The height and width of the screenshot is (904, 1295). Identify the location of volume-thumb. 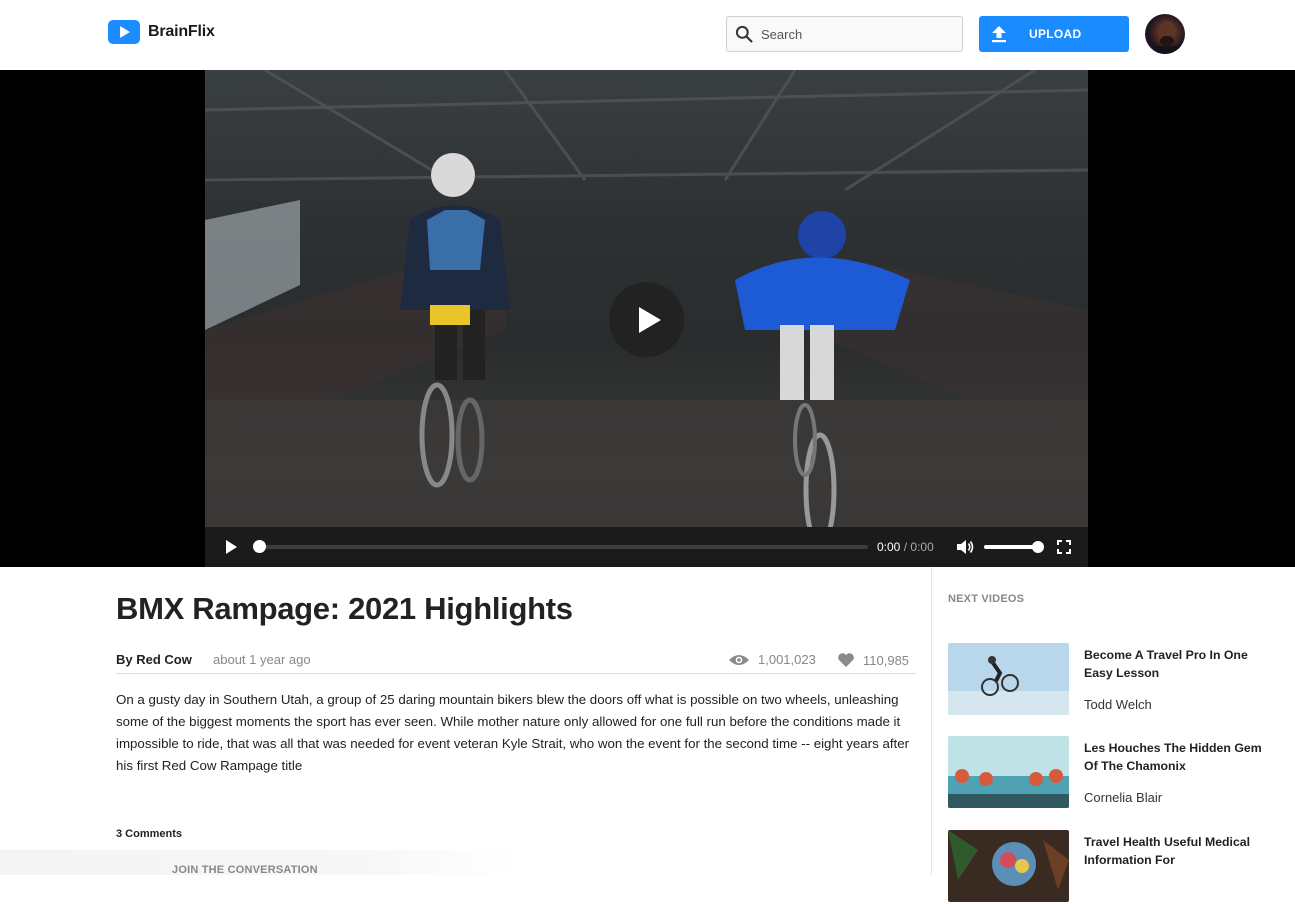
(1038, 547).